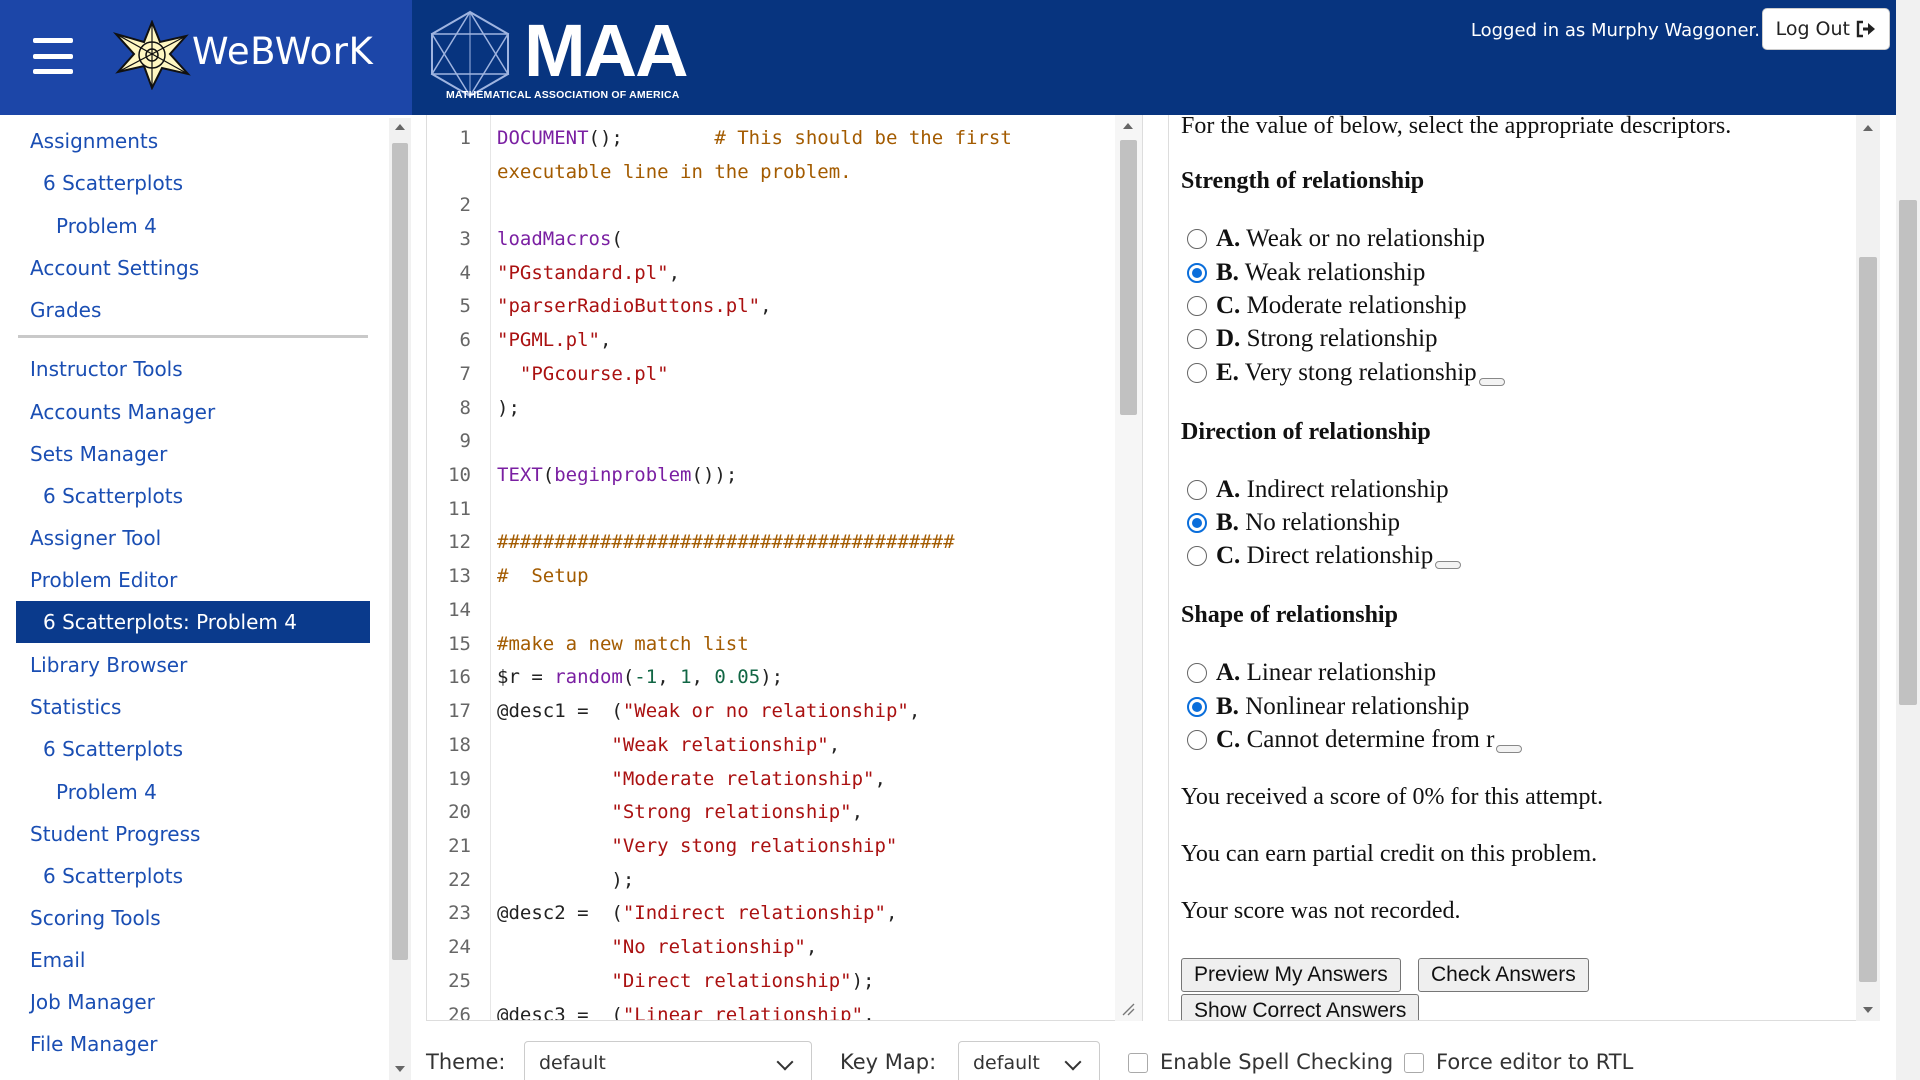 This screenshot has height=1080, width=1920. I want to click on code-line: "Strong relationship",, so click(680, 812).